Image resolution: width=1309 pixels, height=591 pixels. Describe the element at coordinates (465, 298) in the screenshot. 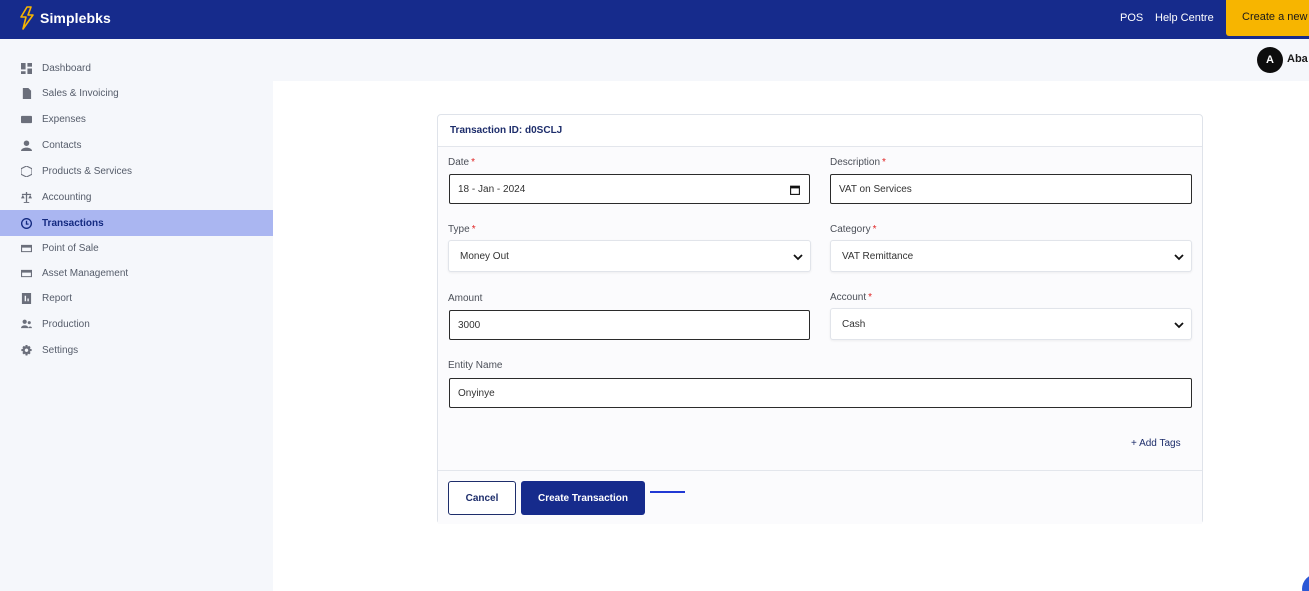

I see `amount-label: Amount` at that location.